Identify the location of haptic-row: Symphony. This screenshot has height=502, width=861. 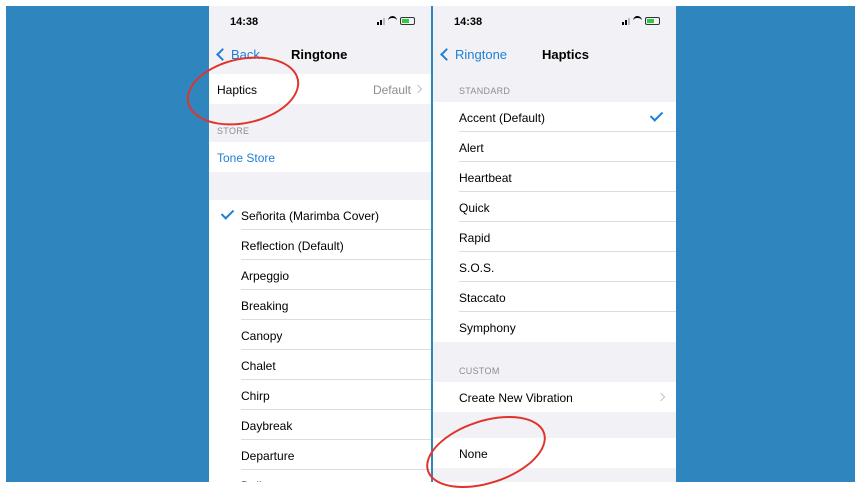
(554, 327).